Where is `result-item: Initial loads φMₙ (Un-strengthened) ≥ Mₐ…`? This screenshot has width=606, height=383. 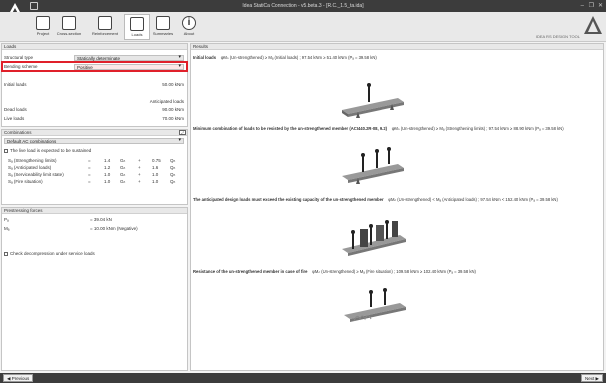 result-item: Initial loads φMₙ (Un-strengthened) ≥ Mₐ… is located at coordinates (285, 58).